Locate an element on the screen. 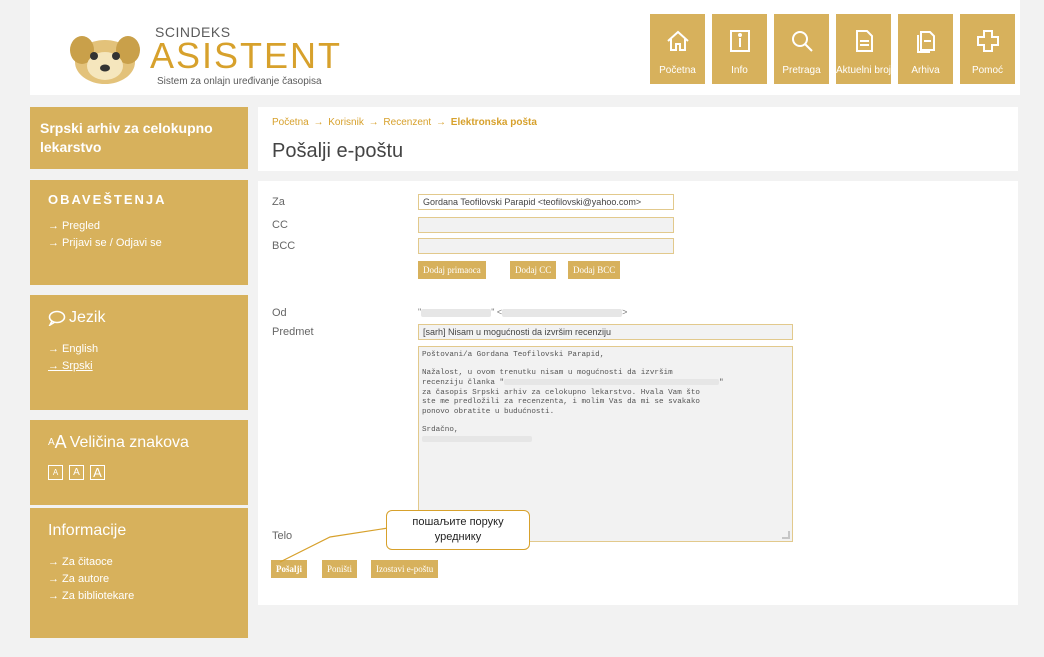  nav-home: Početna is located at coordinates (677, 49).